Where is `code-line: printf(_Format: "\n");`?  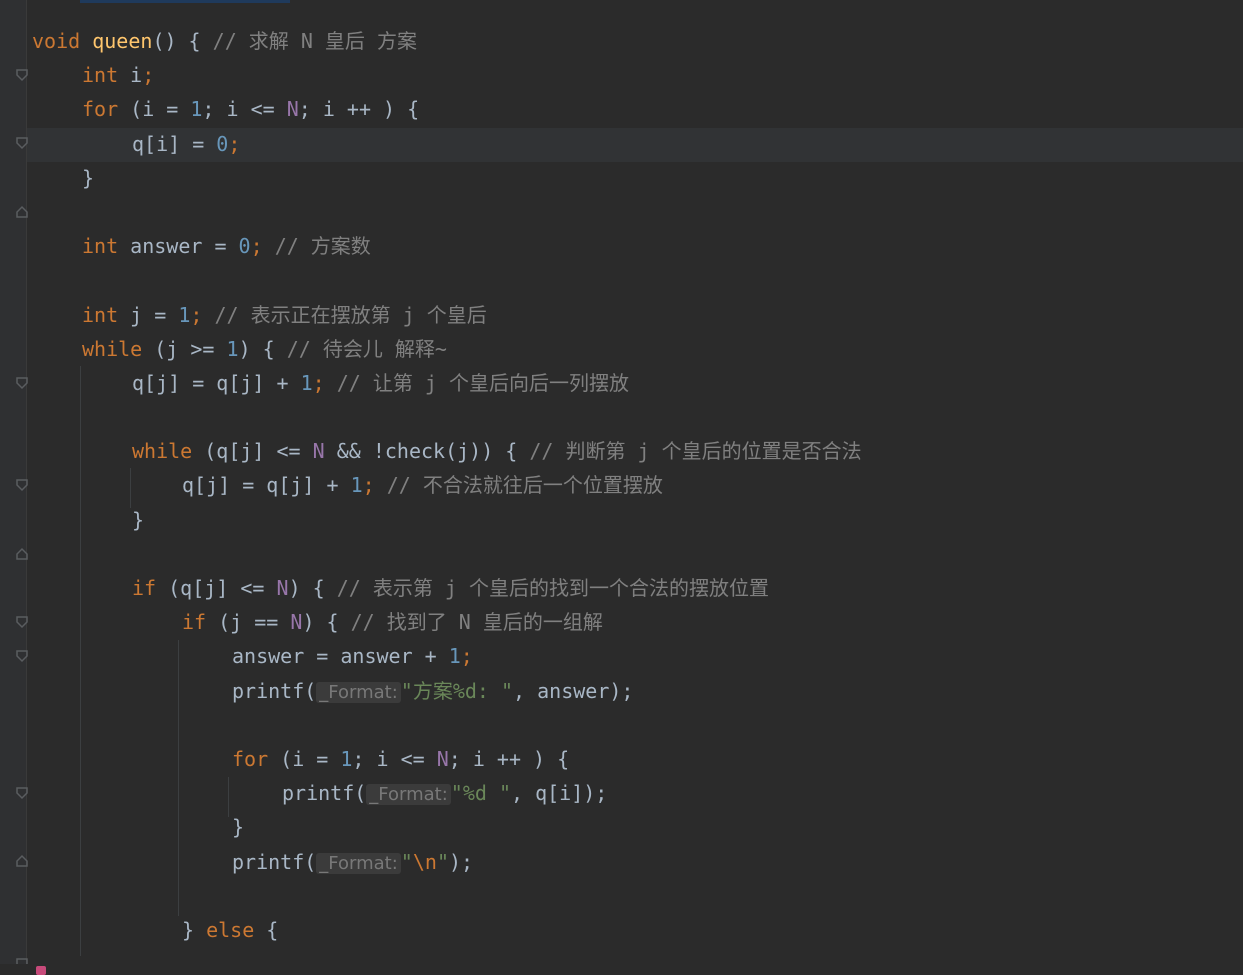 code-line: printf(_Format: "\n"); is located at coordinates (621, 862).